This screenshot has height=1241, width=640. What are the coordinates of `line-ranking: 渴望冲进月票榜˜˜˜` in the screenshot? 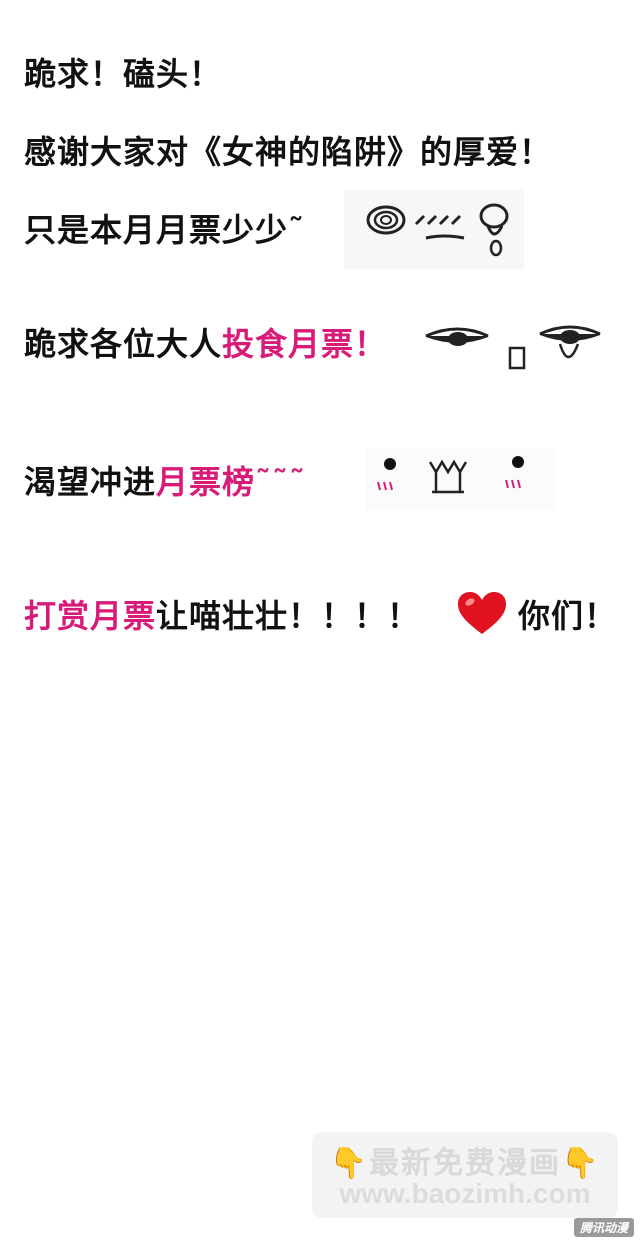 It's located at (165, 482).